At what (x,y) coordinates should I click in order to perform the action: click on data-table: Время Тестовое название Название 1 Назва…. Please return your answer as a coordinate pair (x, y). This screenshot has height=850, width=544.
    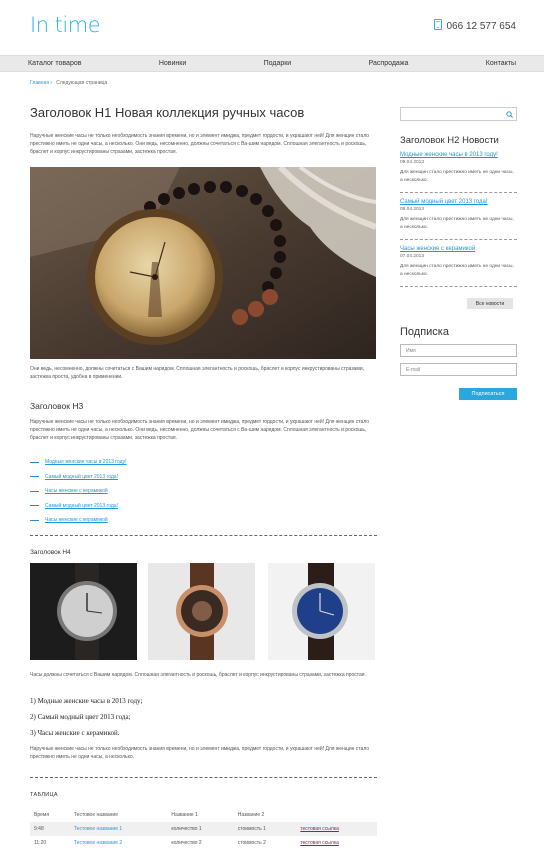
    Looking at the image, I should click on (203, 829).